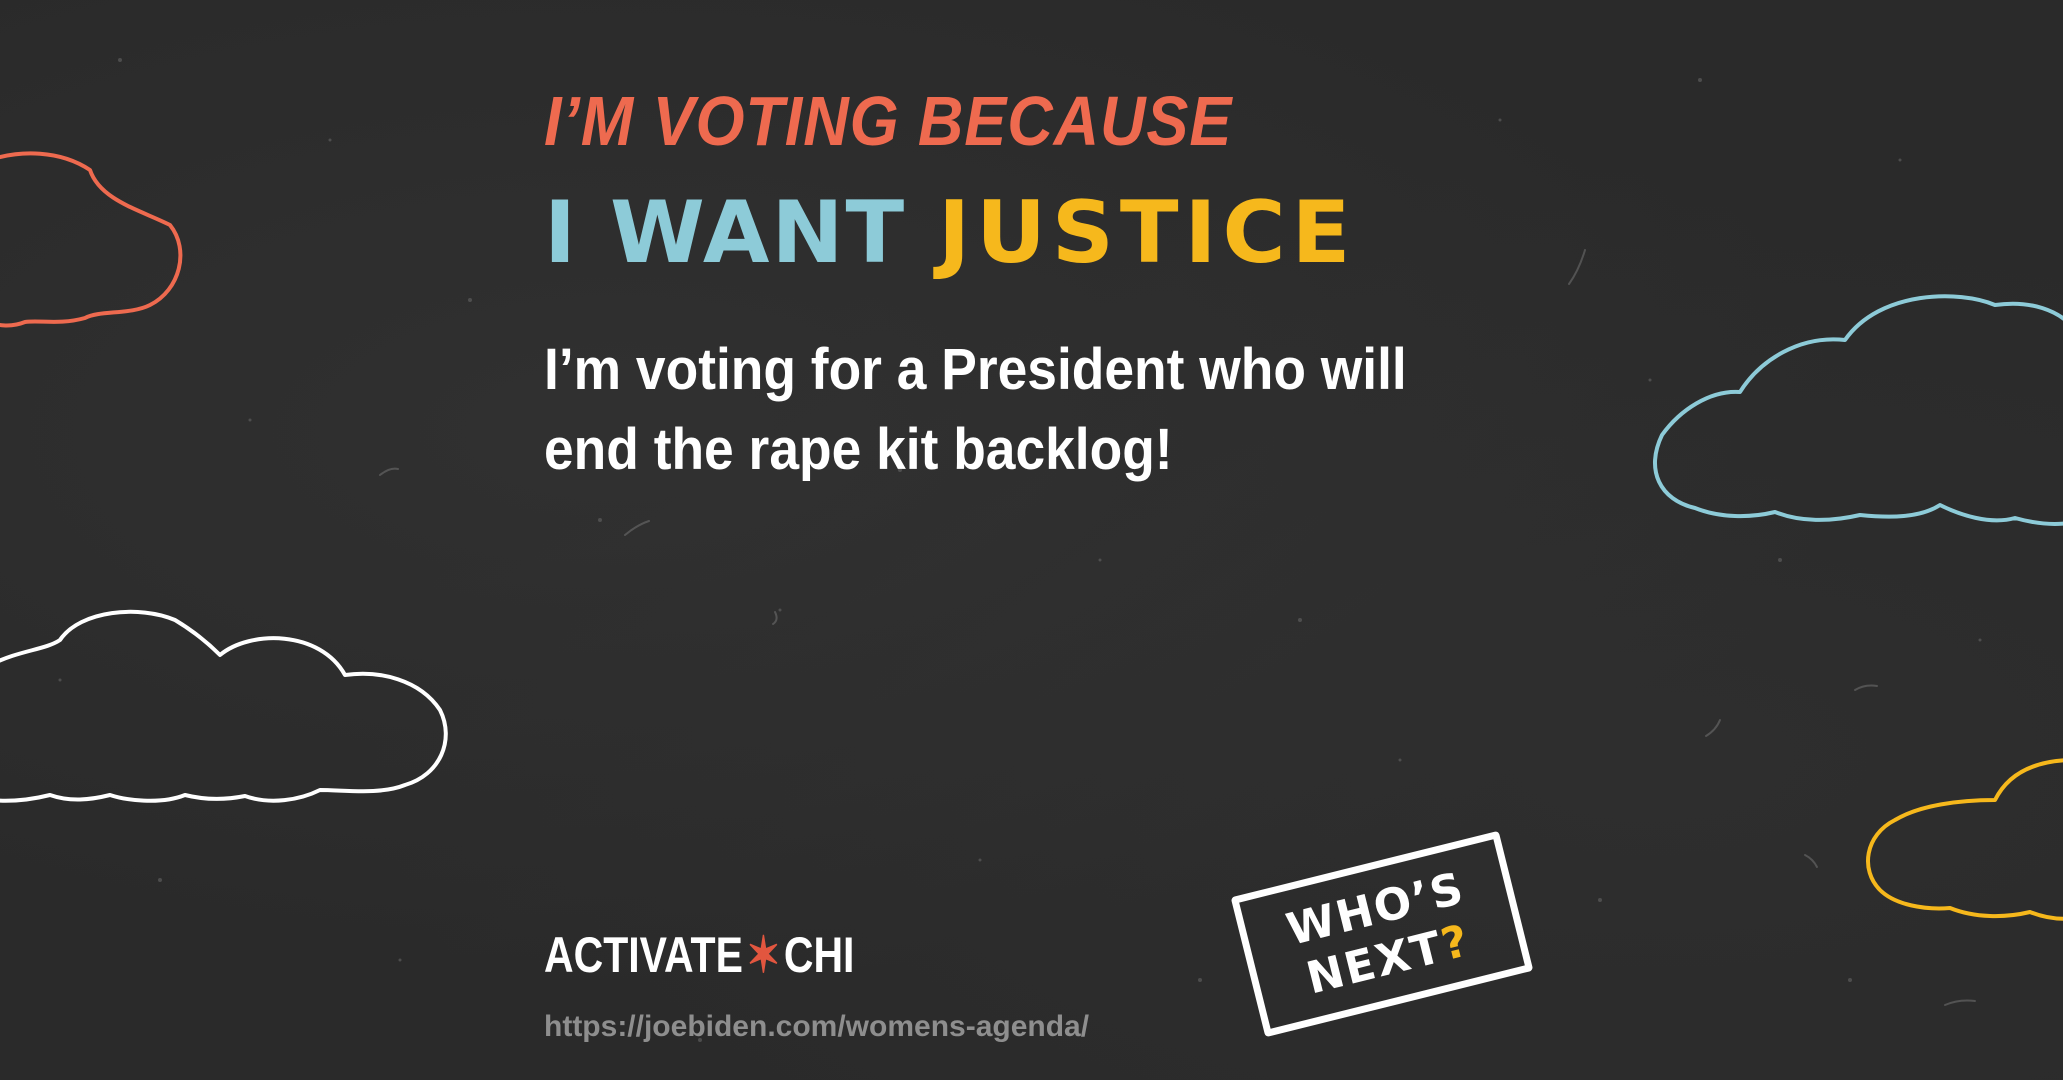 This screenshot has height=1080, width=2063. I want to click on voting-message-line-1: I’m voting for a President who will, so click(975, 369).